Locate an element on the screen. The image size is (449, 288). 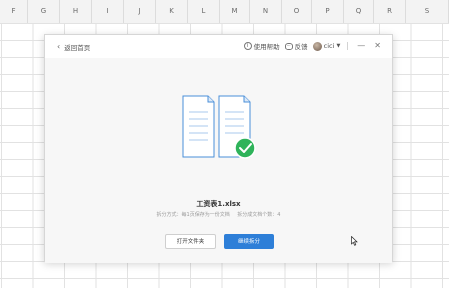
minimize-button: — is located at coordinates (361, 46).